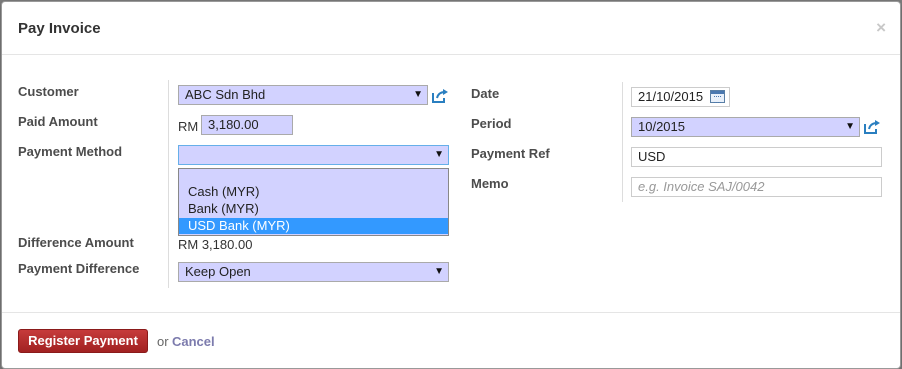 The height and width of the screenshot is (369, 902). I want to click on payment-method-dropdown: Cash (MYR) Bank (MYR) USD Bank (MYR), so click(313, 202).